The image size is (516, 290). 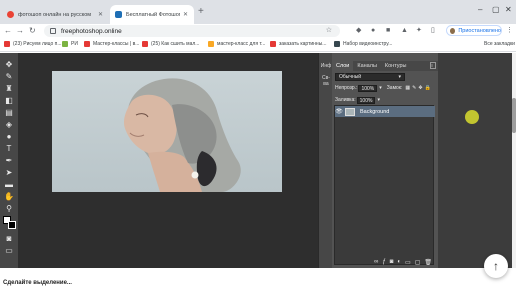 I want to click on hand-icon: ✋, so click(x=9, y=196).